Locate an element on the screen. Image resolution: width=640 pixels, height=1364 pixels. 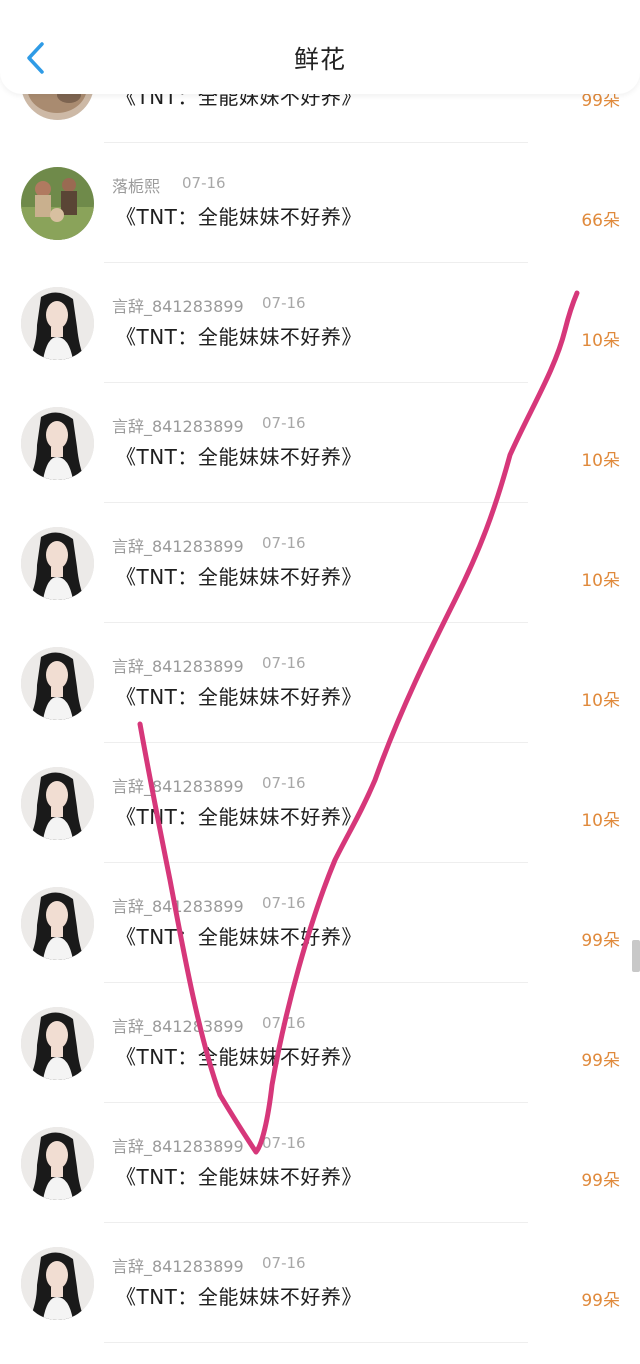
username: 落栀熙 is located at coordinates (136, 185).